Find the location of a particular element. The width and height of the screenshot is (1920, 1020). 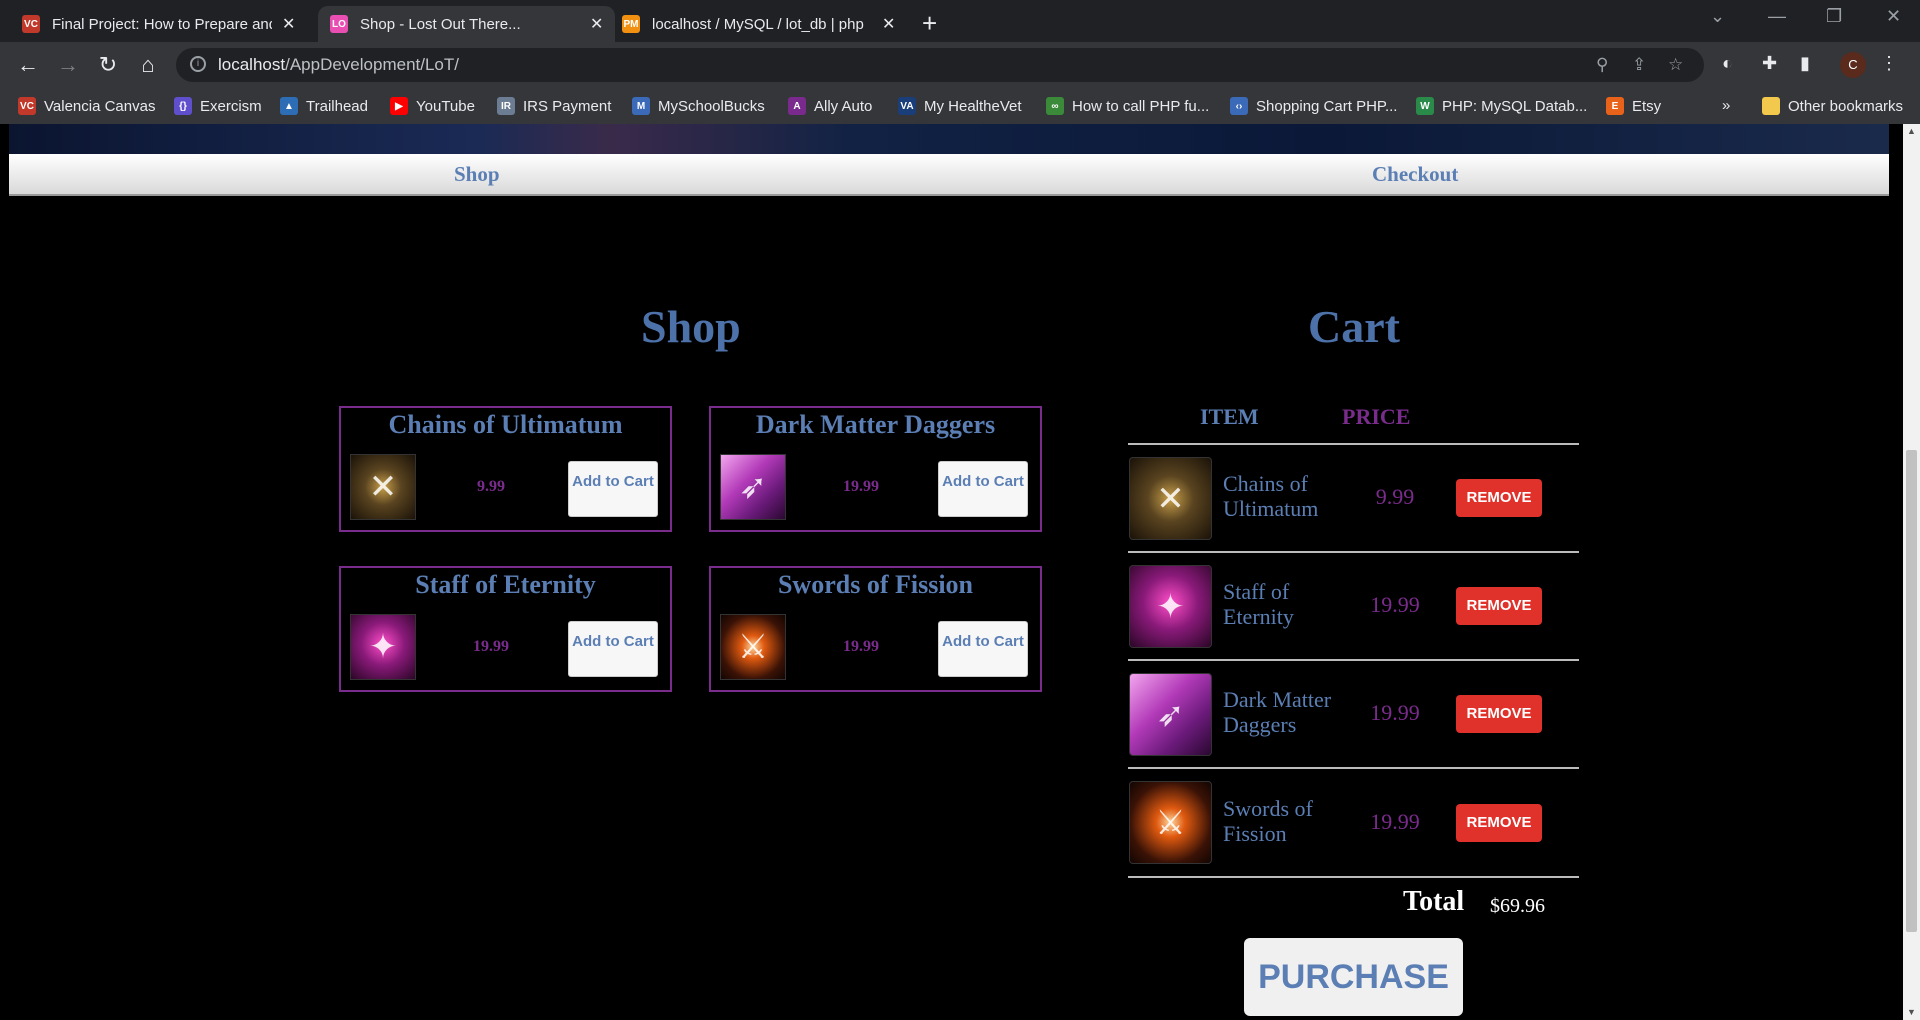

product-image: ➶ is located at coordinates (753, 487).